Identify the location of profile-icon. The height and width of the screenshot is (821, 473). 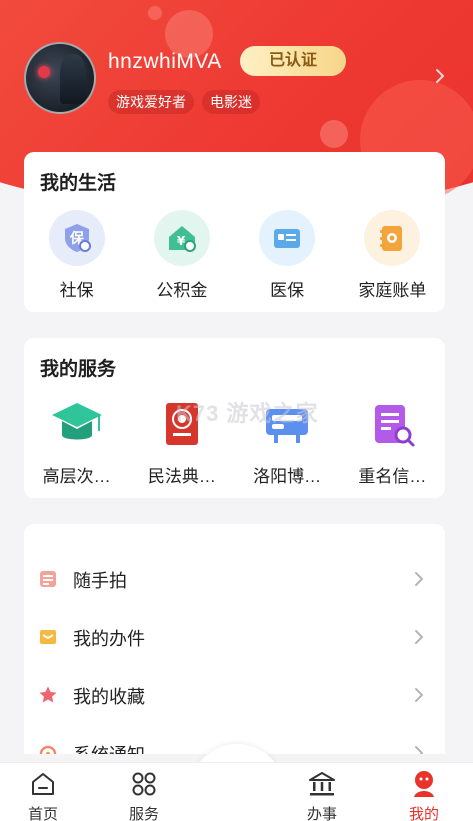
(424, 784).